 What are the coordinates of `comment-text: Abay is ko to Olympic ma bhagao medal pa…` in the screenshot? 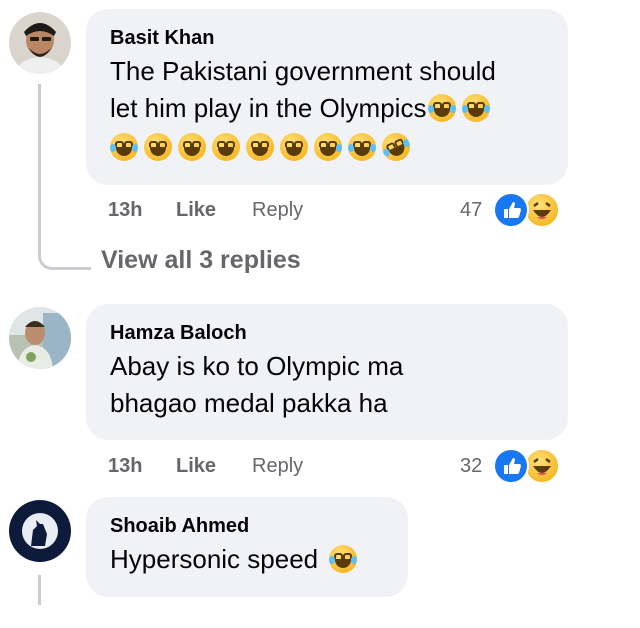 It's located at (327, 385).